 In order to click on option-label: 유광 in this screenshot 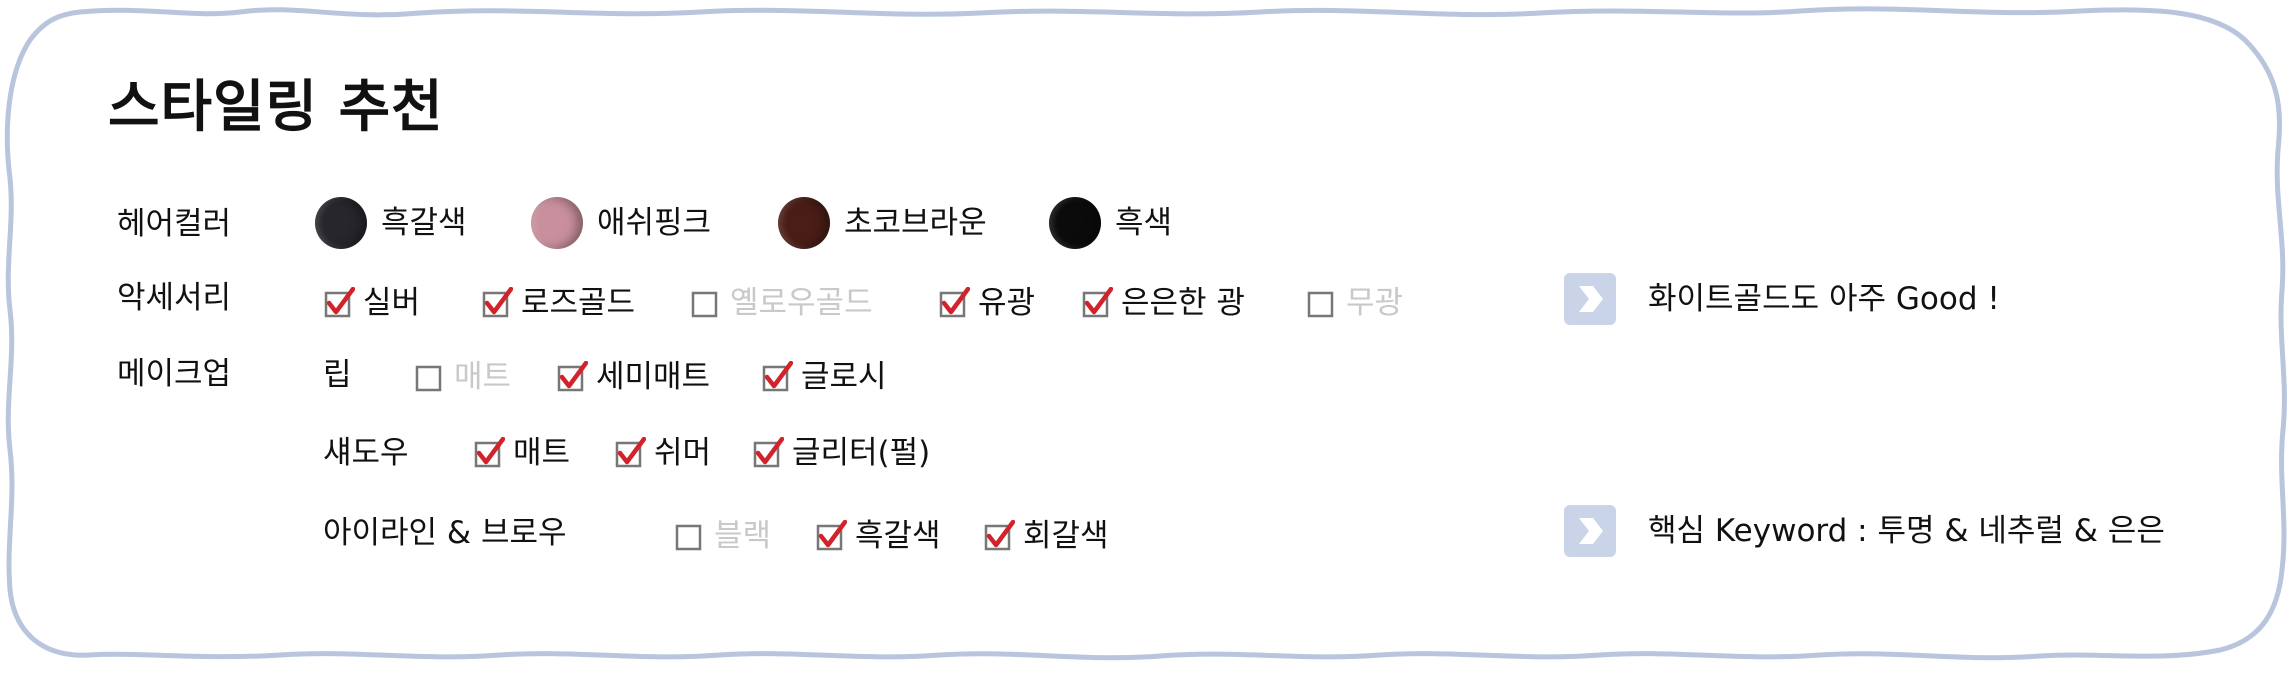, I will do `click(1007, 303)`.